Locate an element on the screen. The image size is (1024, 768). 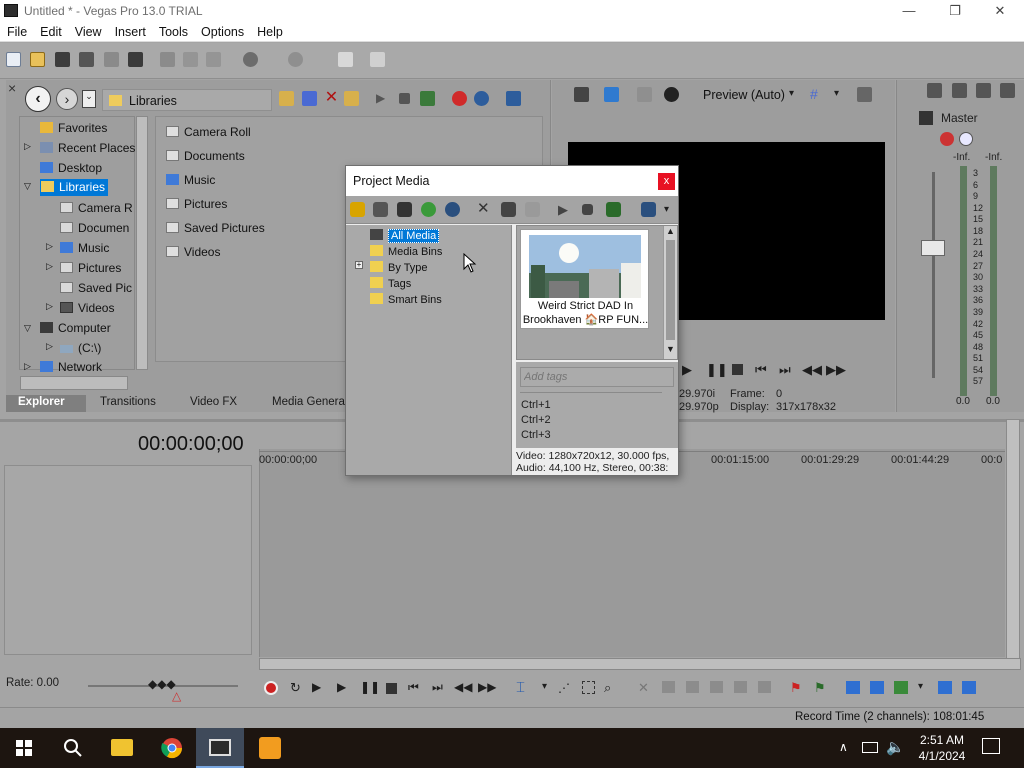
copy-icon is located at coordinates (190, 59).